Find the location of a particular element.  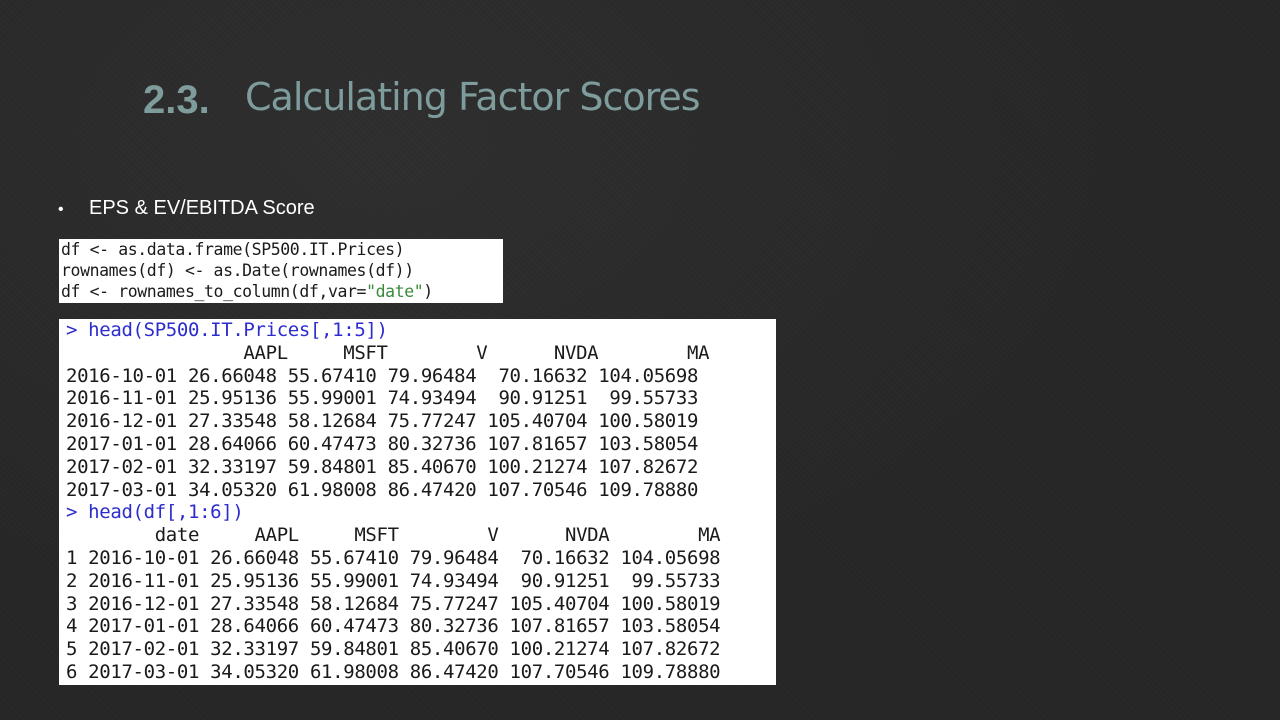

code-line-3: df <- rownames_to_column(df,var="date") is located at coordinates (281, 291).